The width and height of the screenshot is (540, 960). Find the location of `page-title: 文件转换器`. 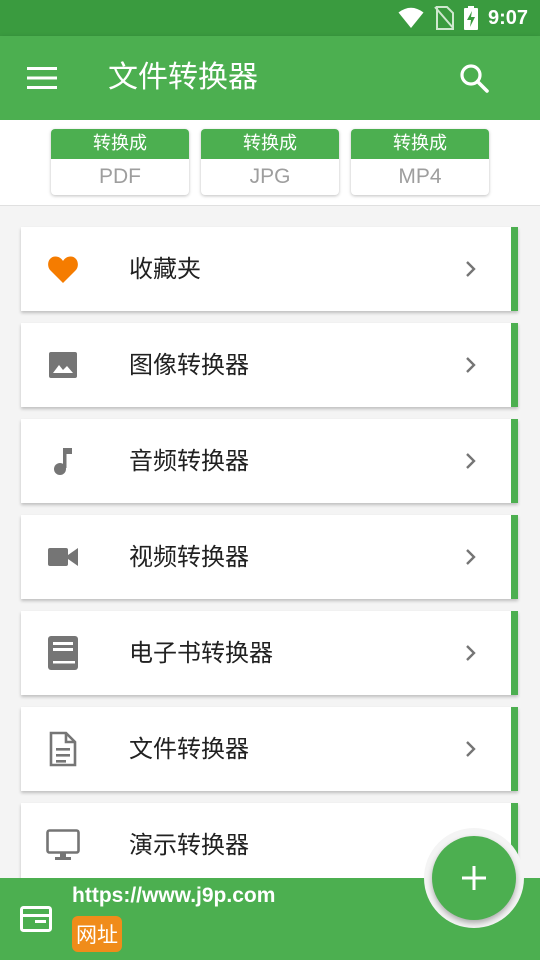

page-title: 文件转换器 is located at coordinates (183, 77).